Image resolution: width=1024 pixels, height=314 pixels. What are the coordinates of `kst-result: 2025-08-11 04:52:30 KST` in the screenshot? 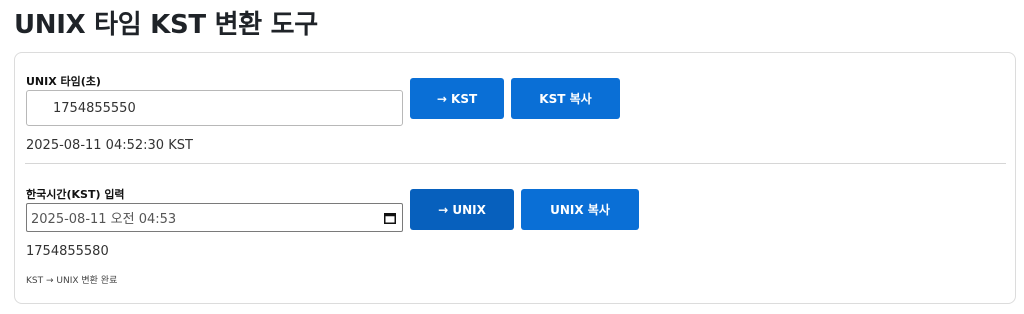 It's located at (109, 145).